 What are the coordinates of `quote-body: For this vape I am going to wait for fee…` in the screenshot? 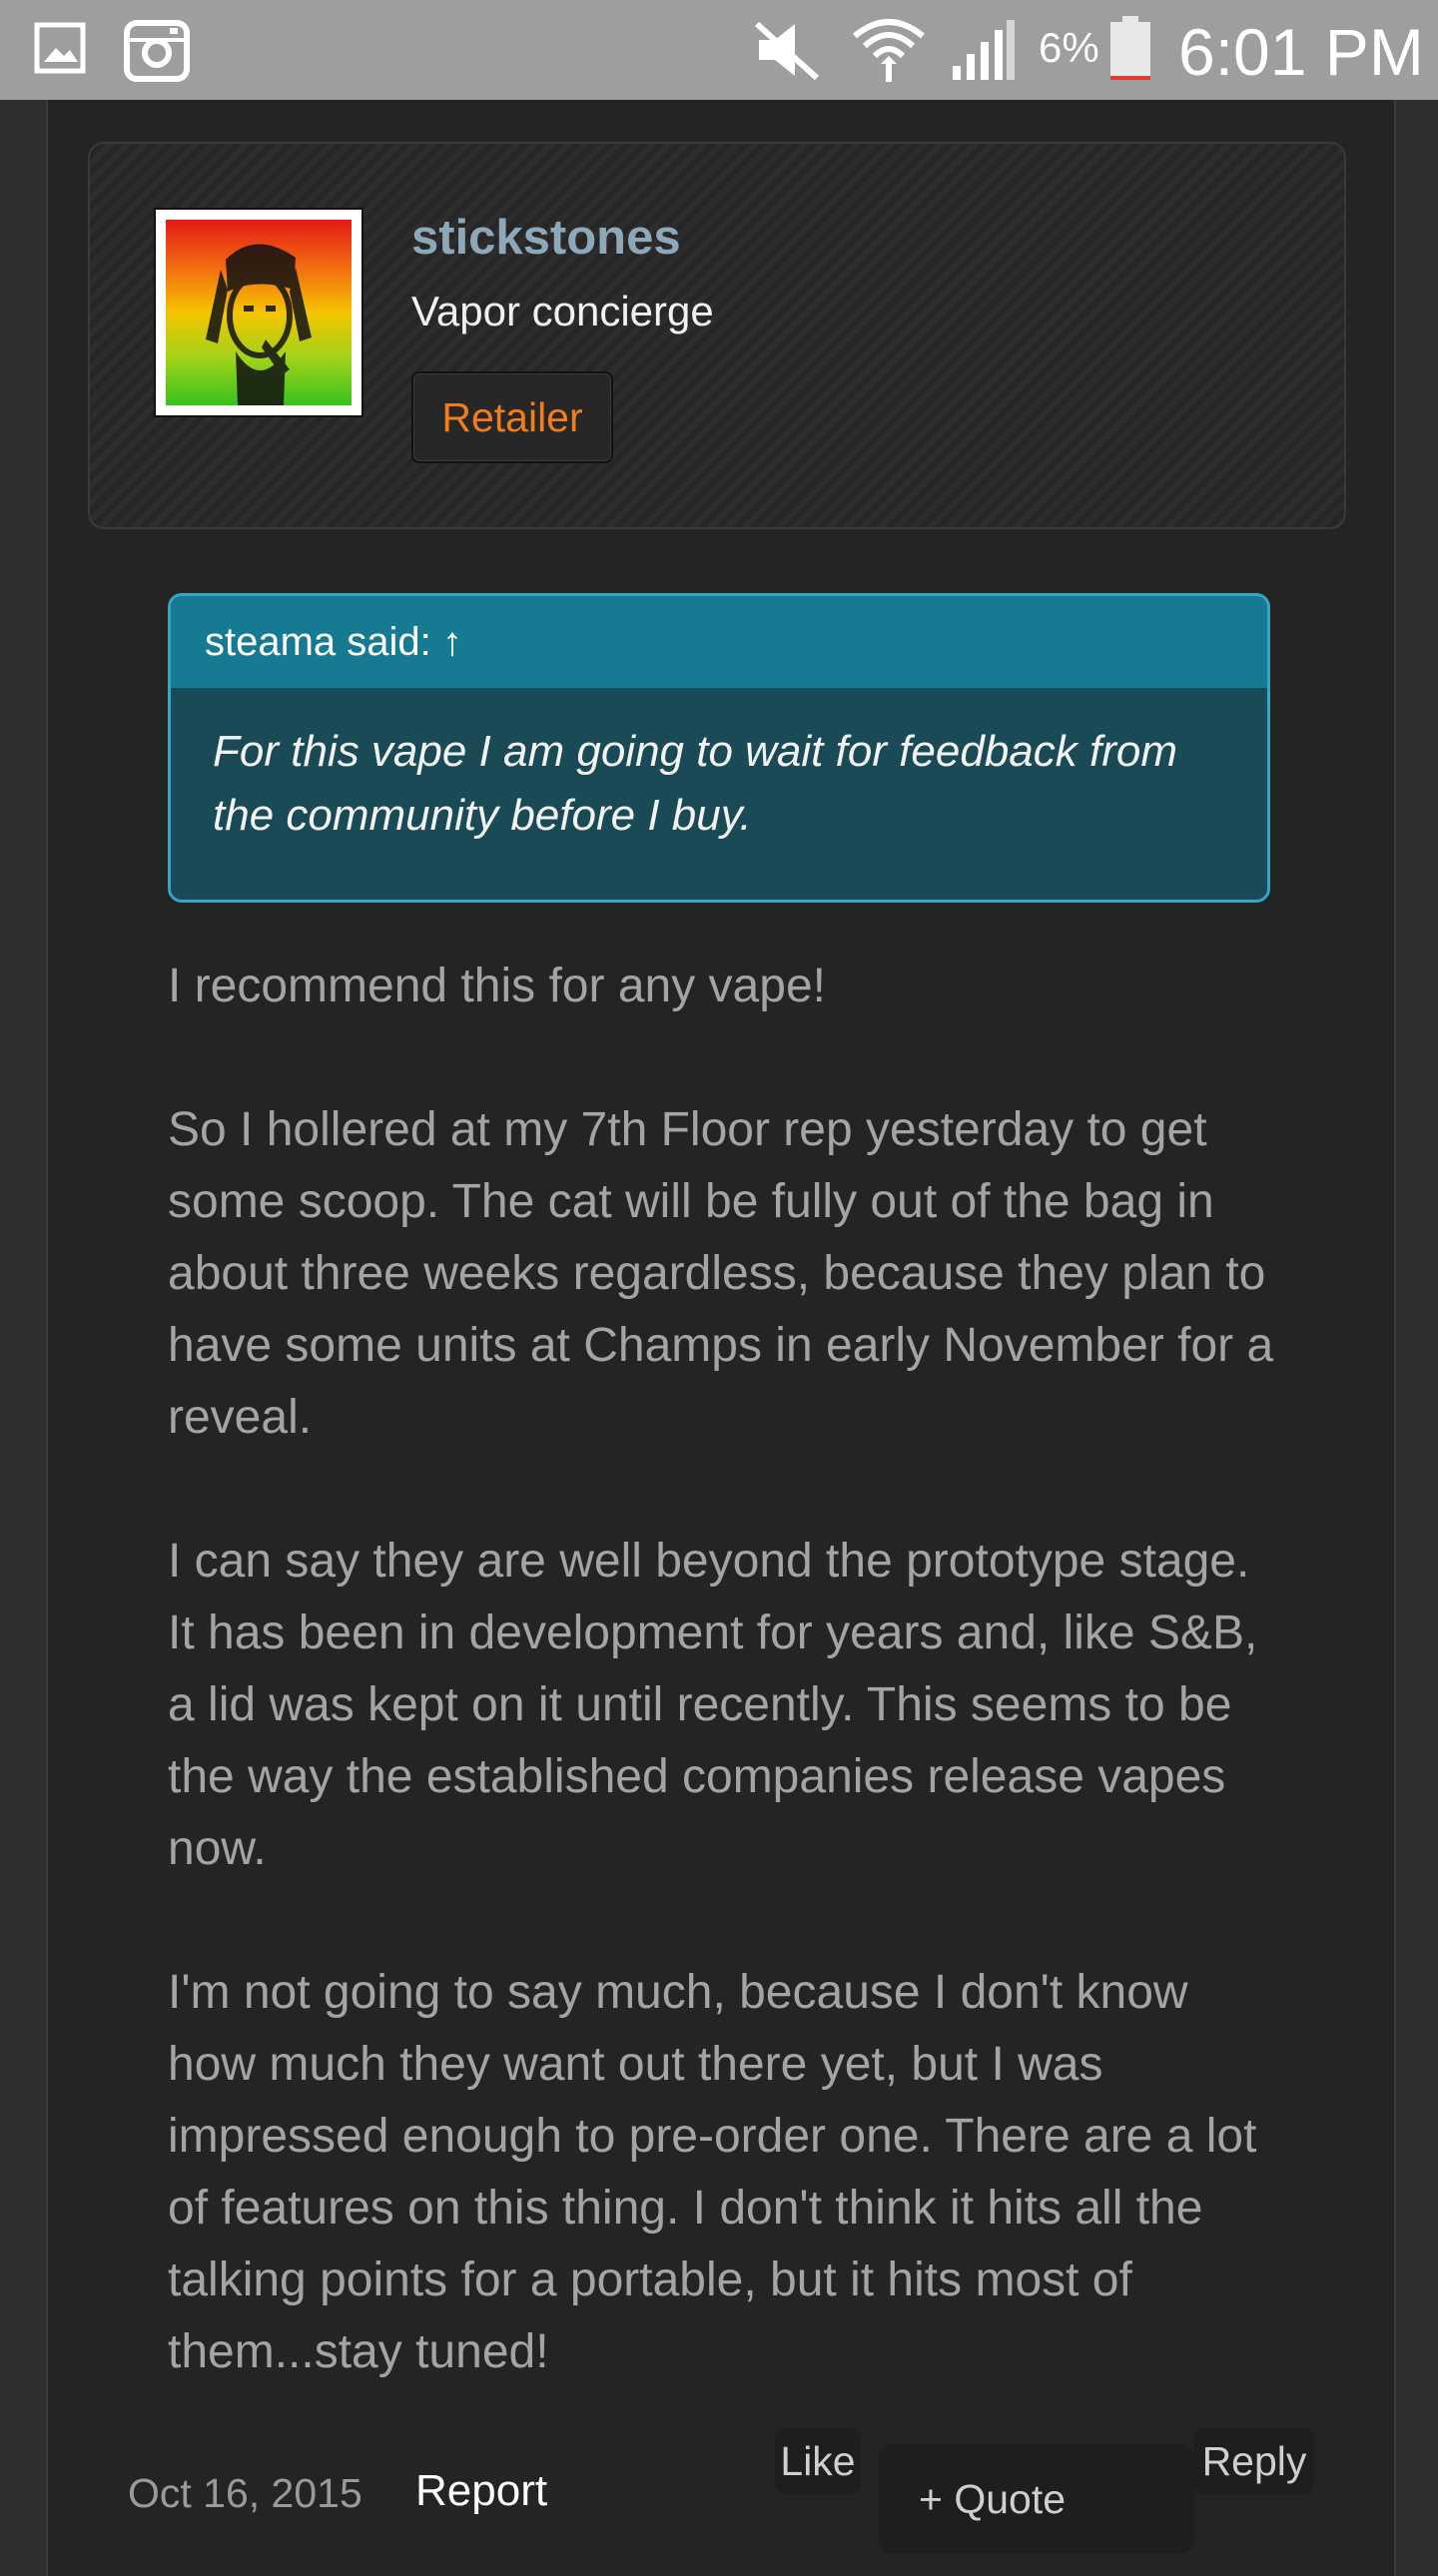 It's located at (719, 794).